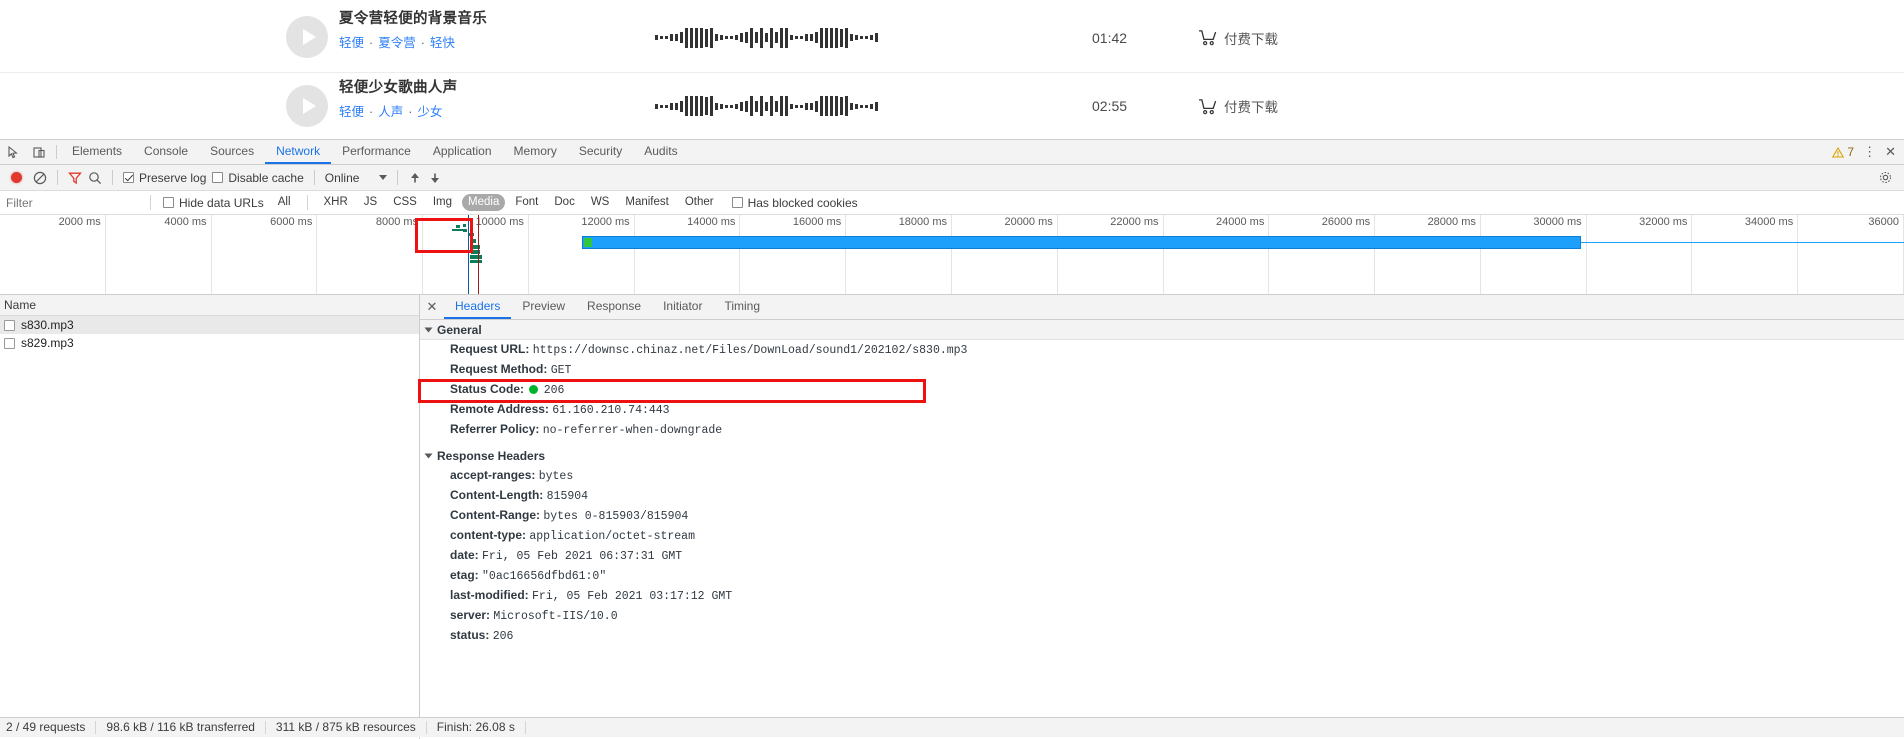 The width and height of the screenshot is (1904, 739). What do you see at coordinates (1885, 177) in the screenshot?
I see `gear-icon` at bounding box center [1885, 177].